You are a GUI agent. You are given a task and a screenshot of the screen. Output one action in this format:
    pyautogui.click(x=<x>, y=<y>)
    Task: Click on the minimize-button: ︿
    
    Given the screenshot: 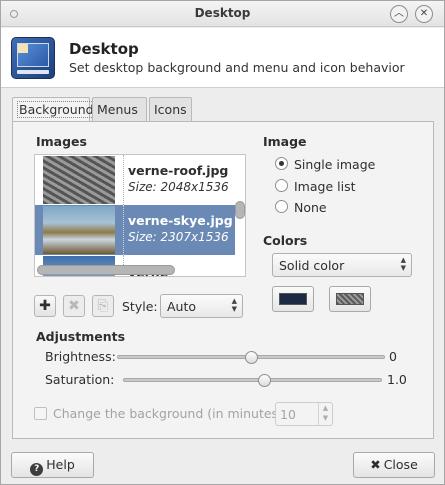 What is the action you would take?
    pyautogui.click(x=399, y=14)
    